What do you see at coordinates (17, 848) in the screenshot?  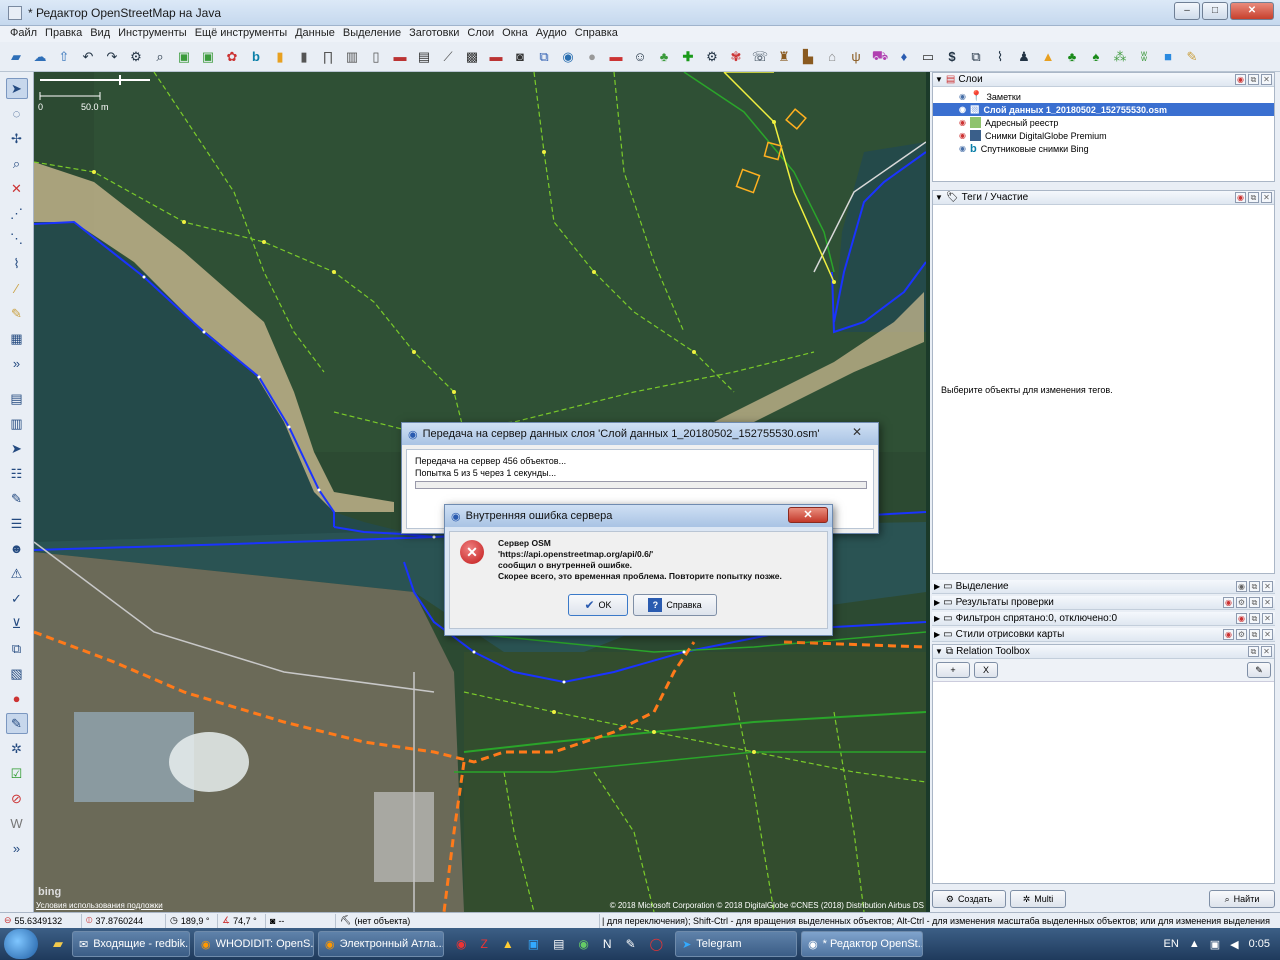 I see `expand-panels-icon: »` at bounding box center [17, 848].